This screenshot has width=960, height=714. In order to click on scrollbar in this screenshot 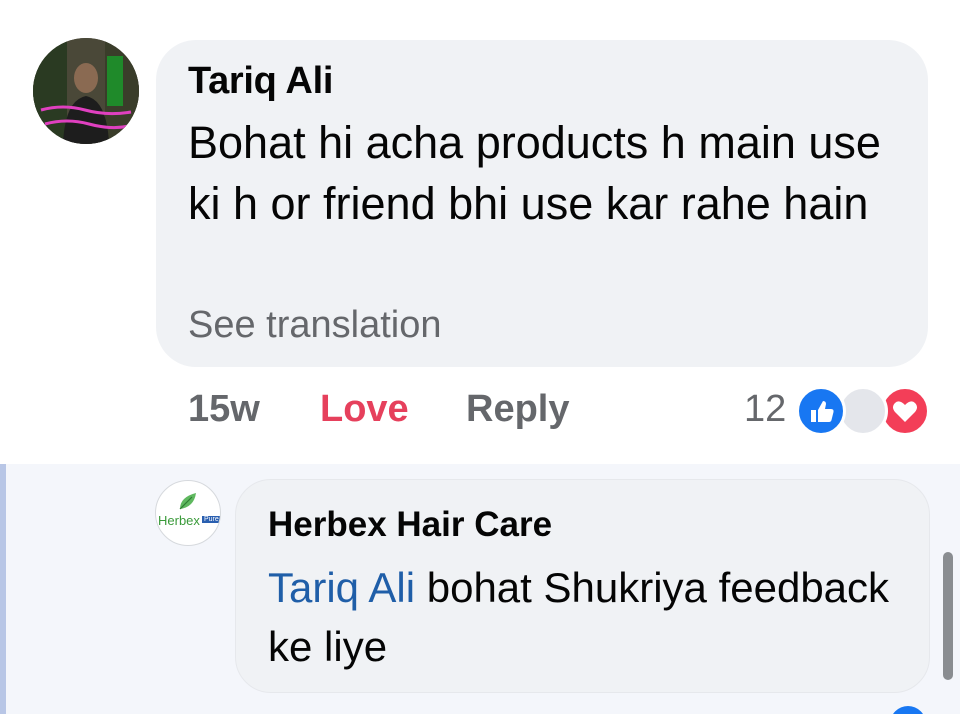, I will do `click(948, 616)`.